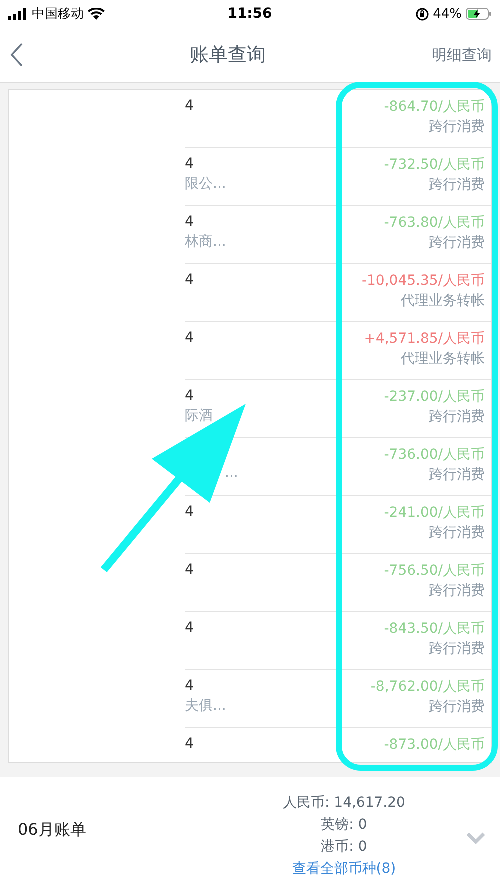 The width and height of the screenshot is (500, 889). I want to click on transaction-amount: -732.50/人民币, so click(434, 165).